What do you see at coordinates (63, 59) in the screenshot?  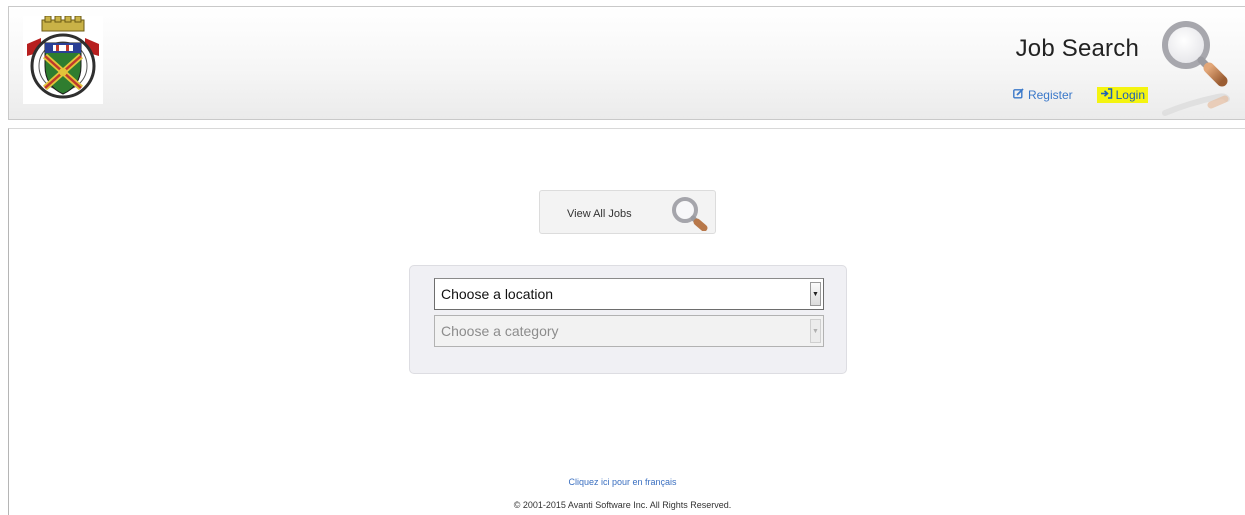 I see `crest-logo` at bounding box center [63, 59].